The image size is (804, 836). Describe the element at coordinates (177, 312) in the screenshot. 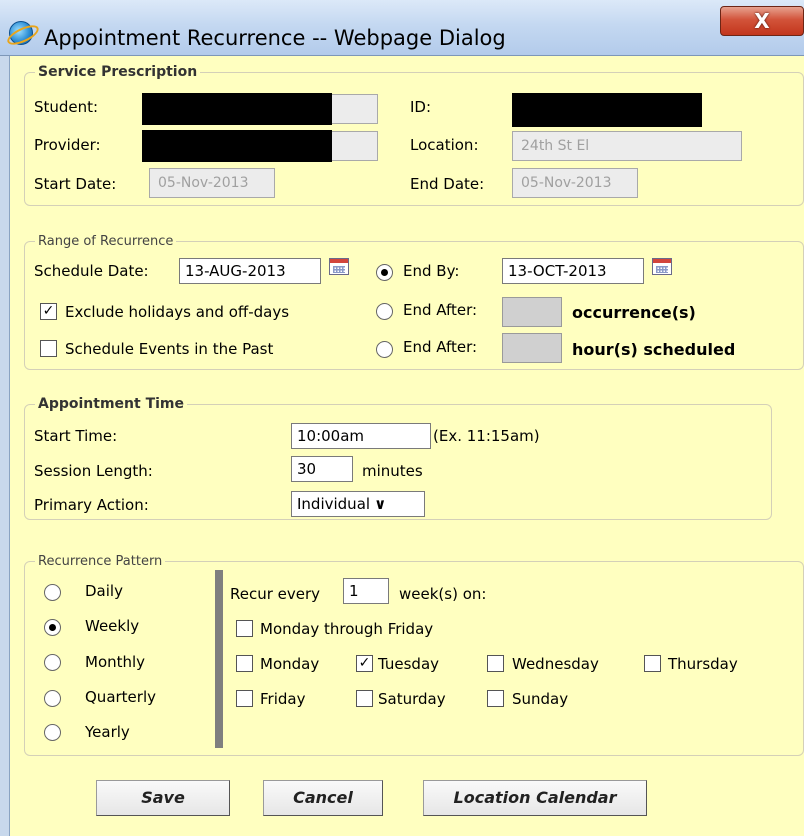

I see `exclude-holidays-label: Exclude holidays and off-days` at that location.